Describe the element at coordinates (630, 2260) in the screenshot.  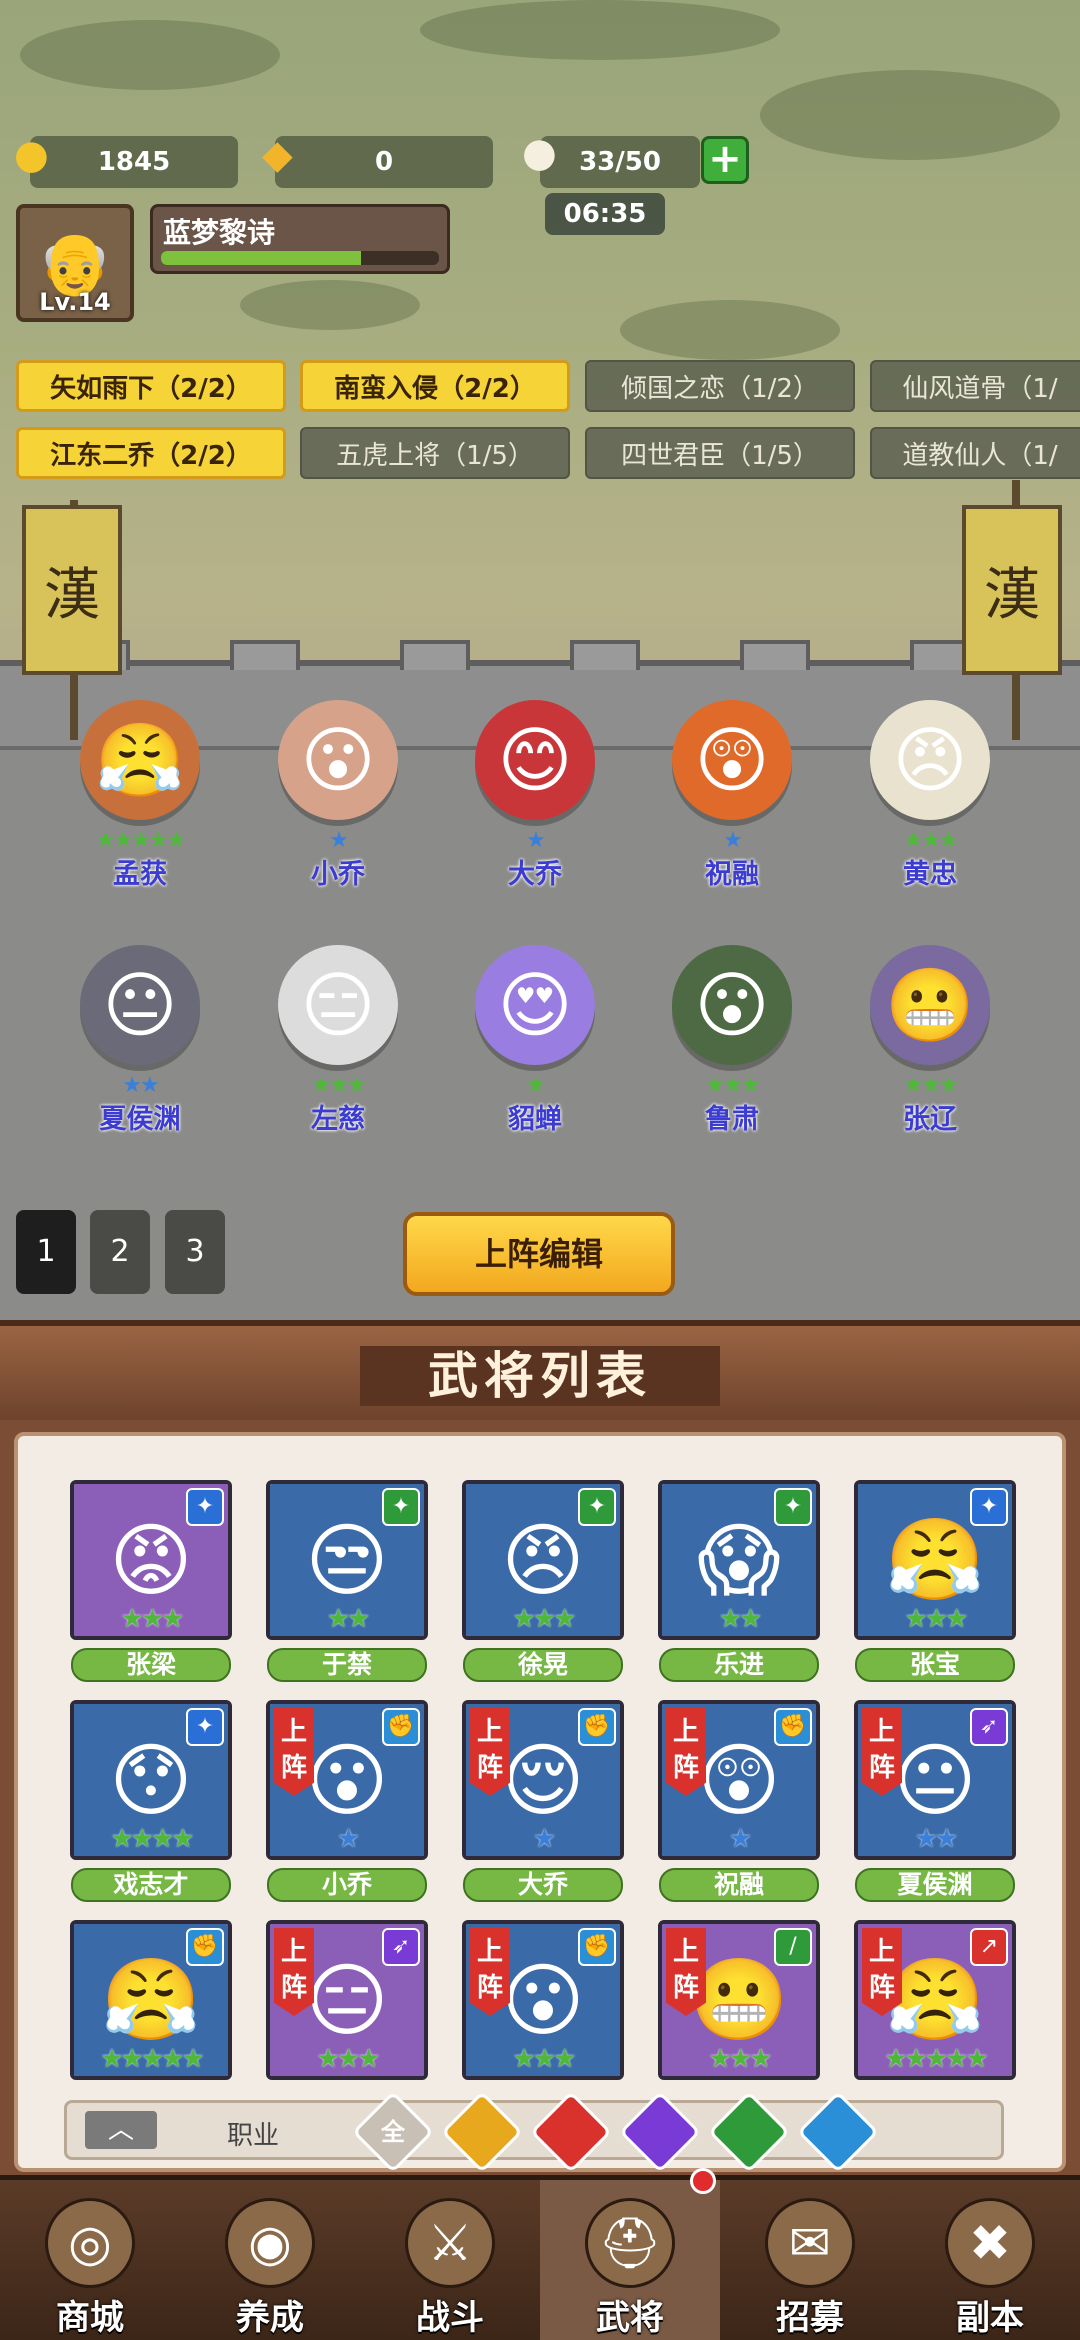
I see `nav-helmet: ⛑ 武将` at that location.